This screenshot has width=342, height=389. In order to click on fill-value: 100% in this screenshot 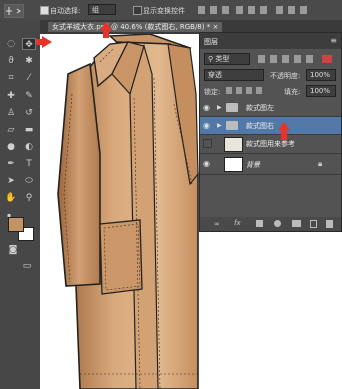, I will do `click(320, 91)`.